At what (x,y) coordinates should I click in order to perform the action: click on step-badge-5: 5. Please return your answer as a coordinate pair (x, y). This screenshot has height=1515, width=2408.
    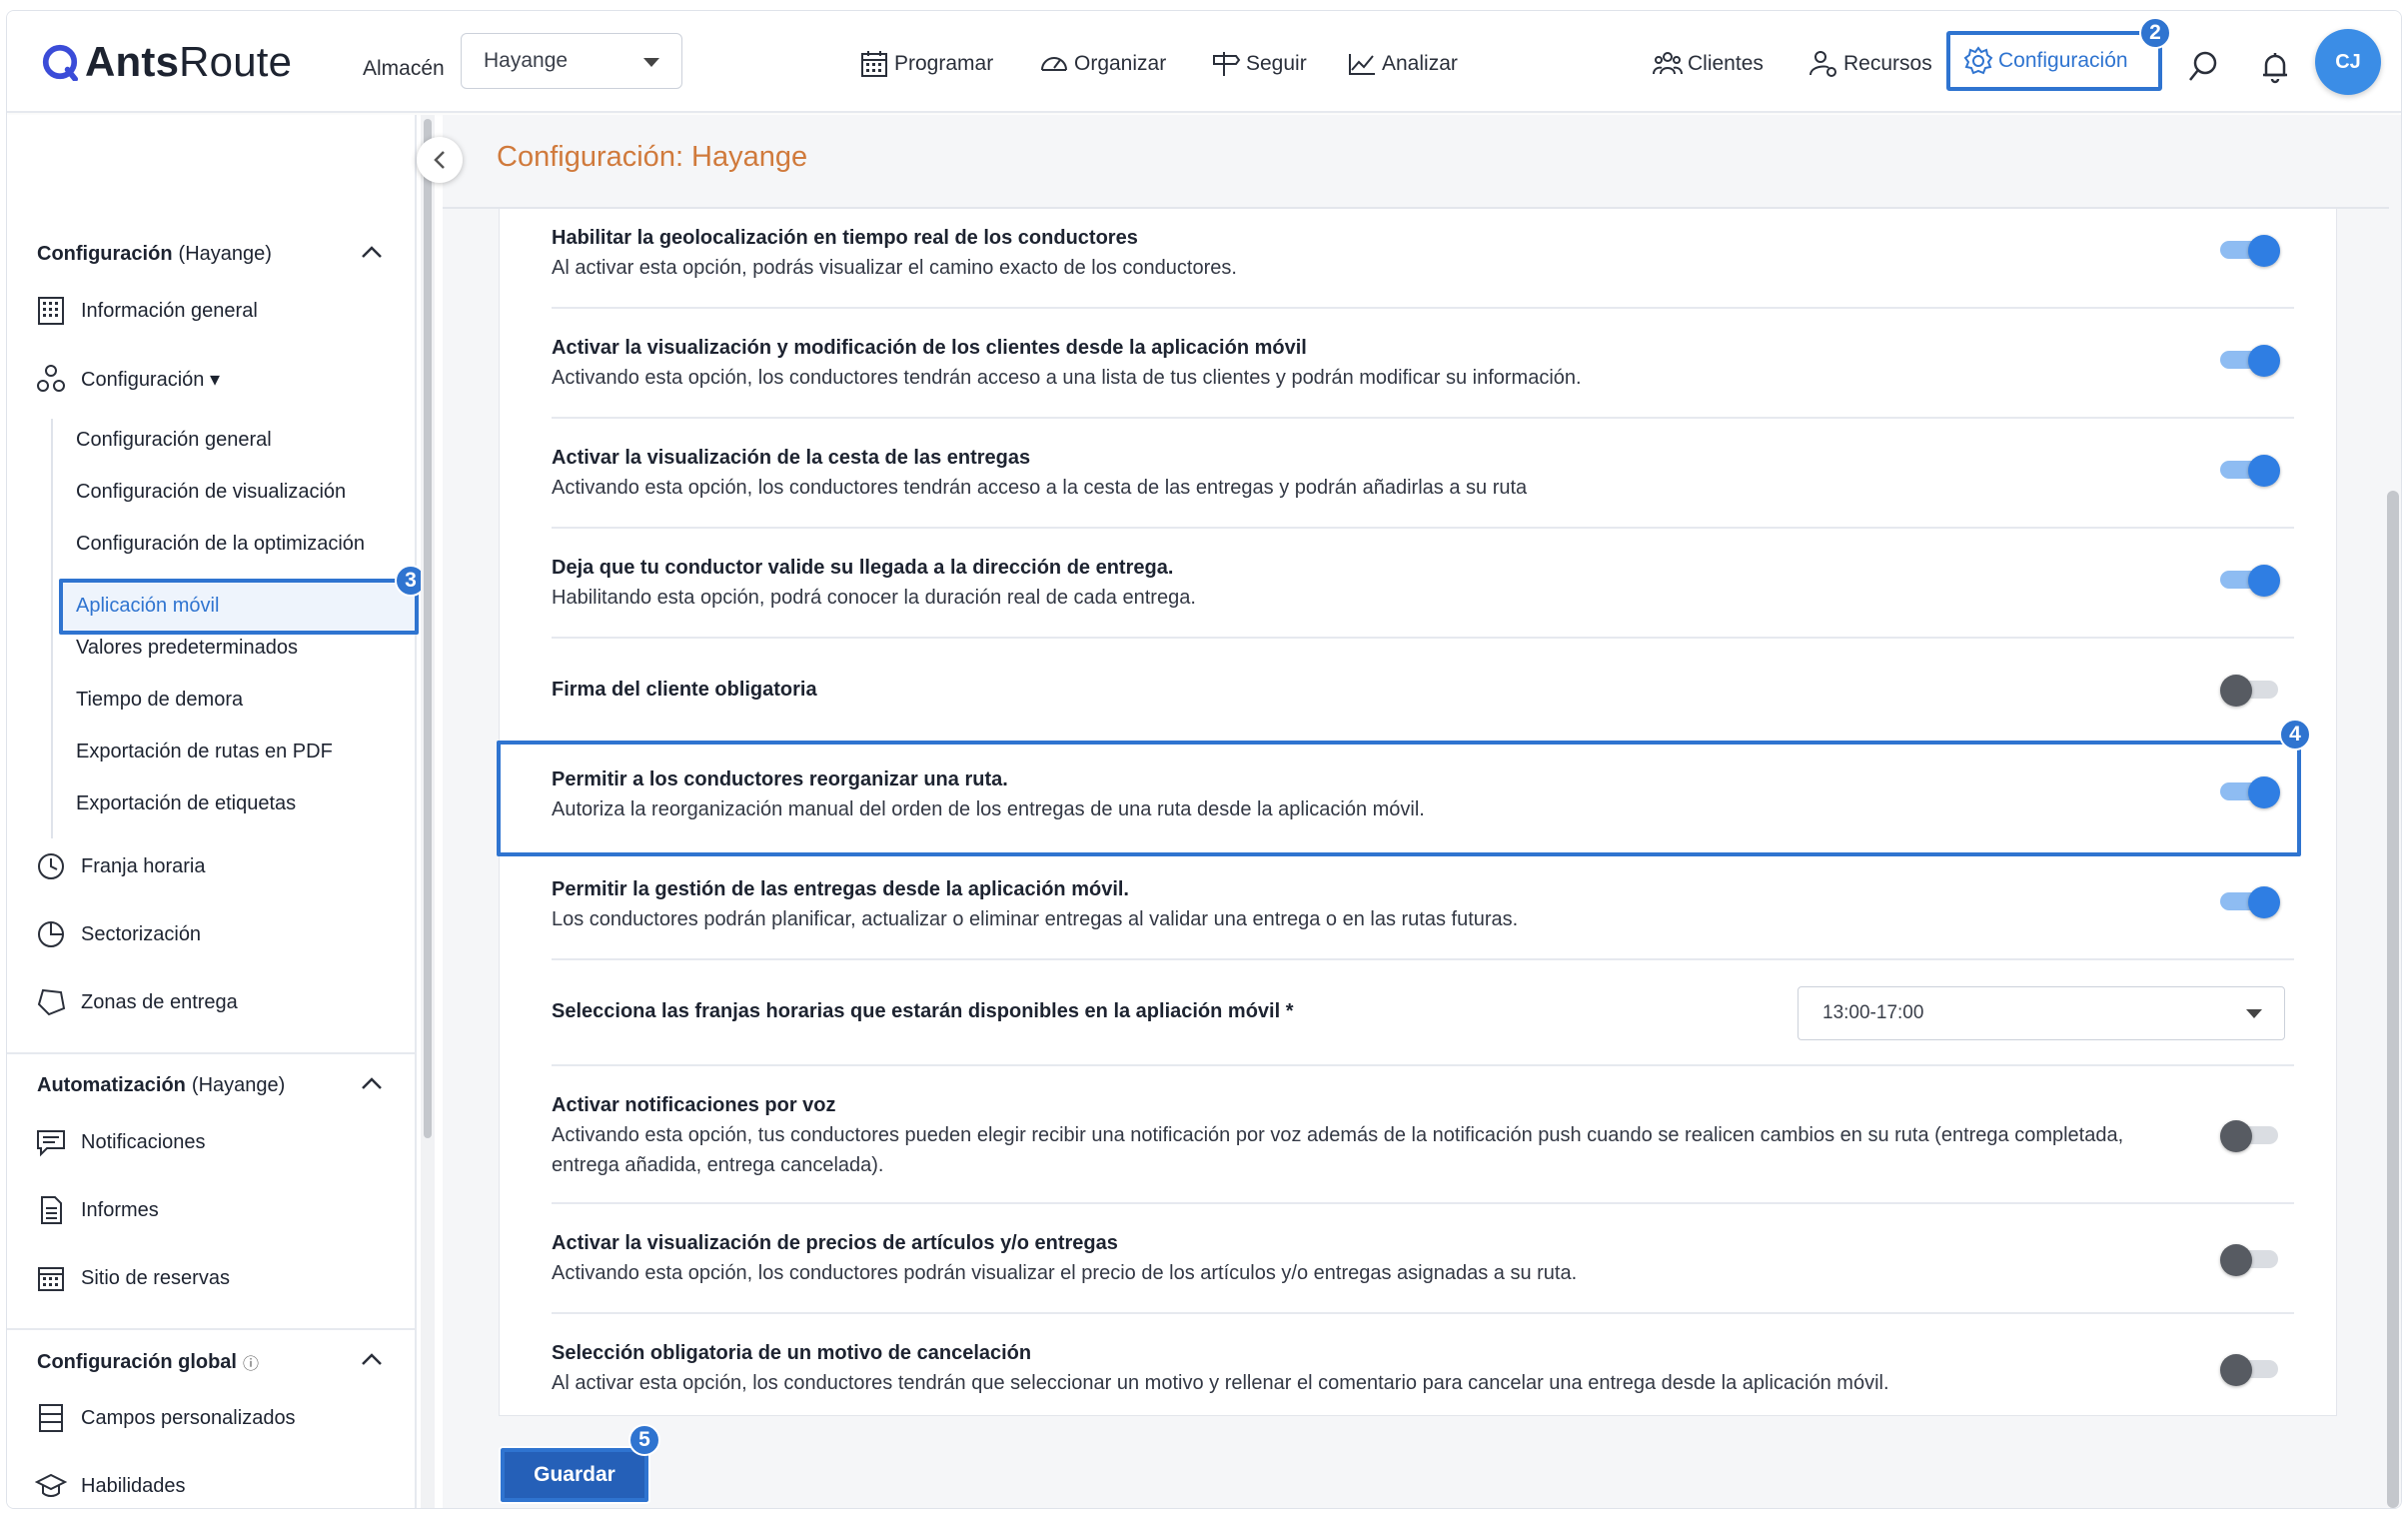
    Looking at the image, I should click on (644, 1440).